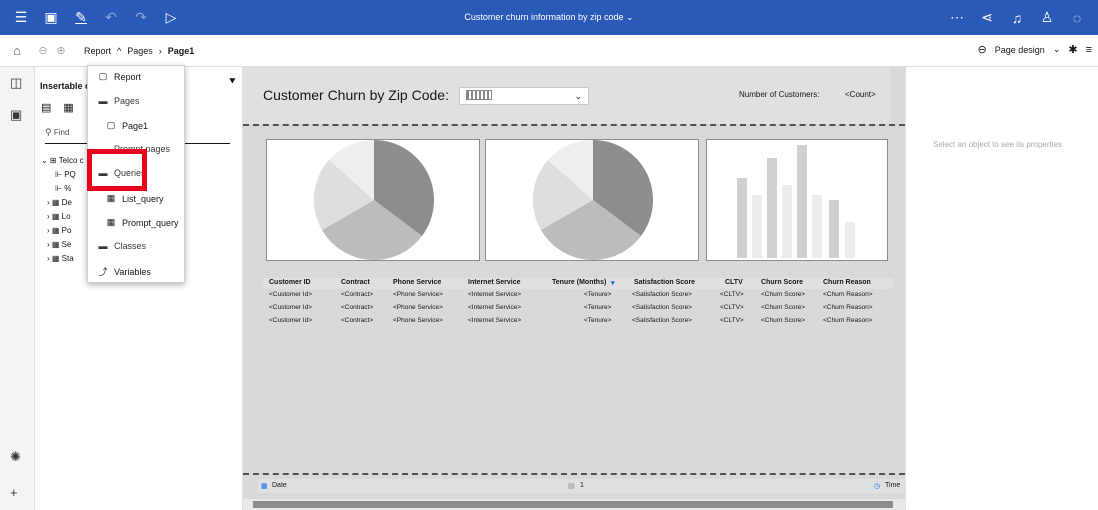 This screenshot has height=510, width=1098. Describe the element at coordinates (797, 200) in the screenshot. I see `bar-chart` at that location.